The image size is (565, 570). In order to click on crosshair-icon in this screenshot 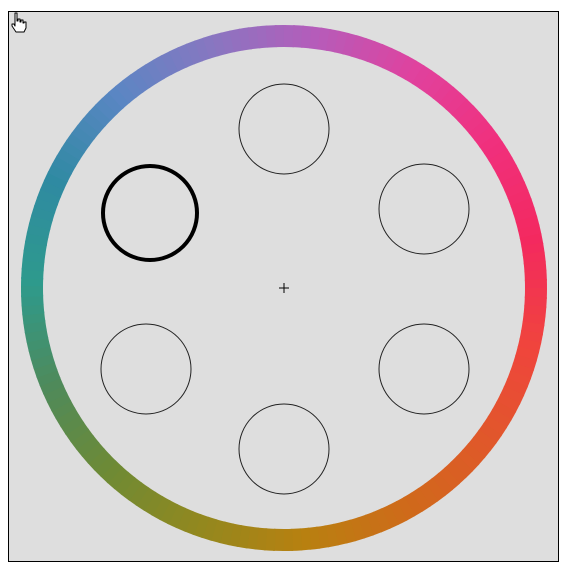, I will do `click(284, 288)`.